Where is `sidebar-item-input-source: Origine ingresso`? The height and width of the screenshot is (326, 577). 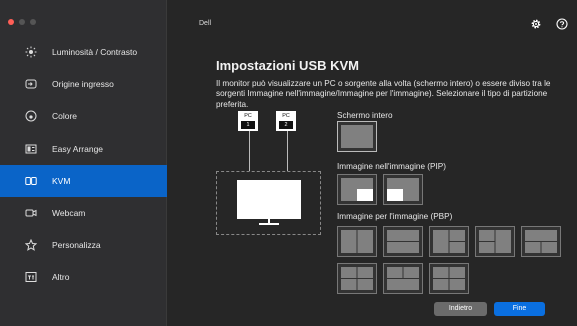
sidebar-item-input-source: Origine ingresso is located at coordinates (83, 84).